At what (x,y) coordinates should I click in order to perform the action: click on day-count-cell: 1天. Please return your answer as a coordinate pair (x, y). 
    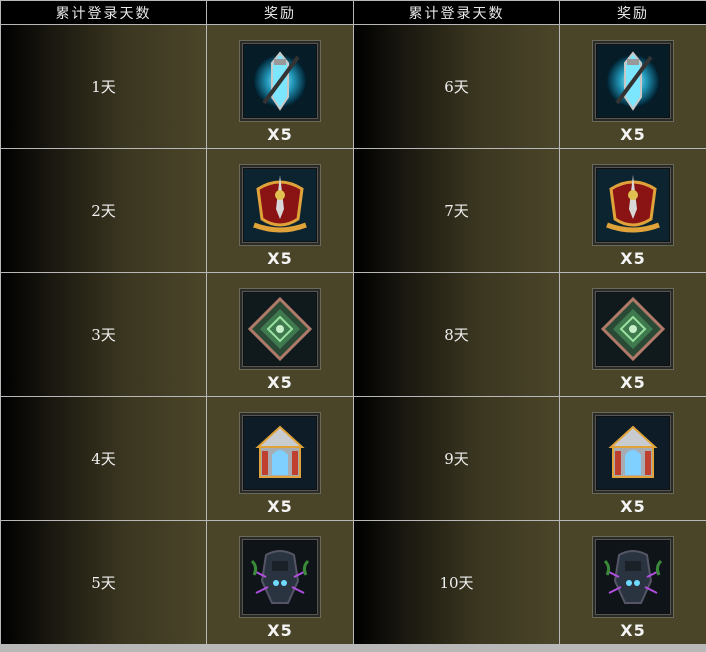
    Looking at the image, I should click on (103, 86).